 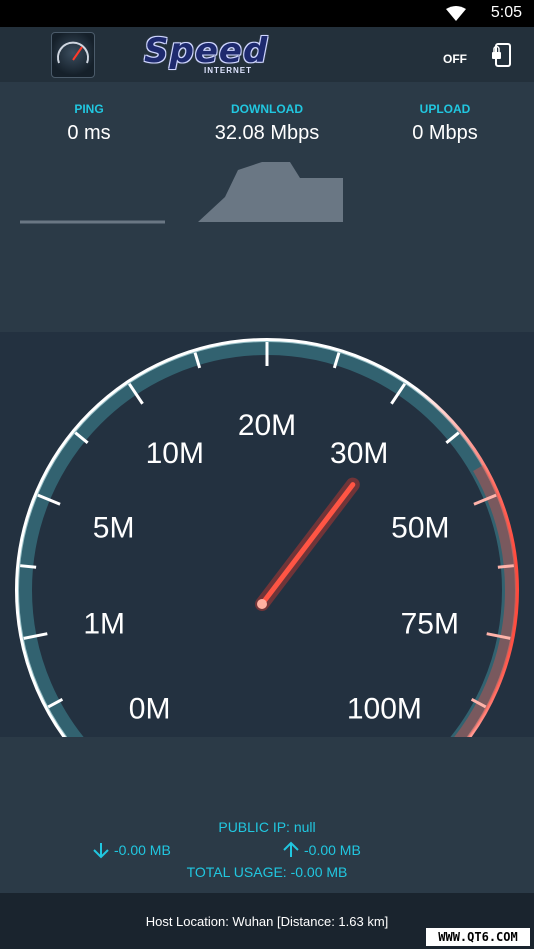 What do you see at coordinates (267, 13) in the screenshot?
I see `status-bar: 5:05` at bounding box center [267, 13].